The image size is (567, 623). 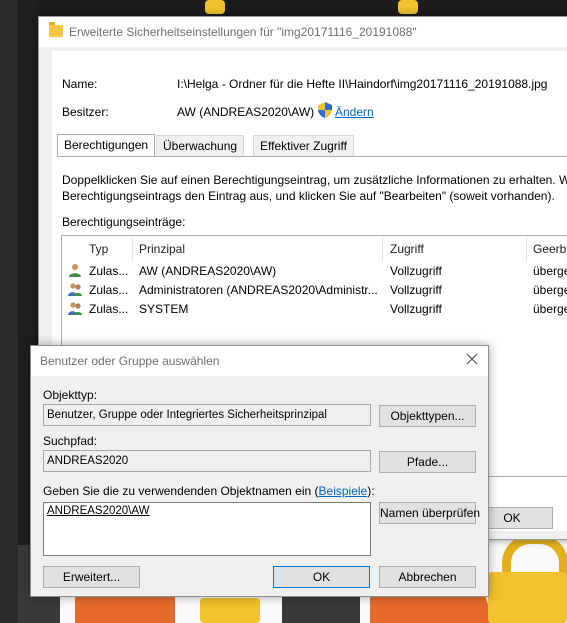 I want to click on search-path-field: ANDREAS2020, so click(x=207, y=461).